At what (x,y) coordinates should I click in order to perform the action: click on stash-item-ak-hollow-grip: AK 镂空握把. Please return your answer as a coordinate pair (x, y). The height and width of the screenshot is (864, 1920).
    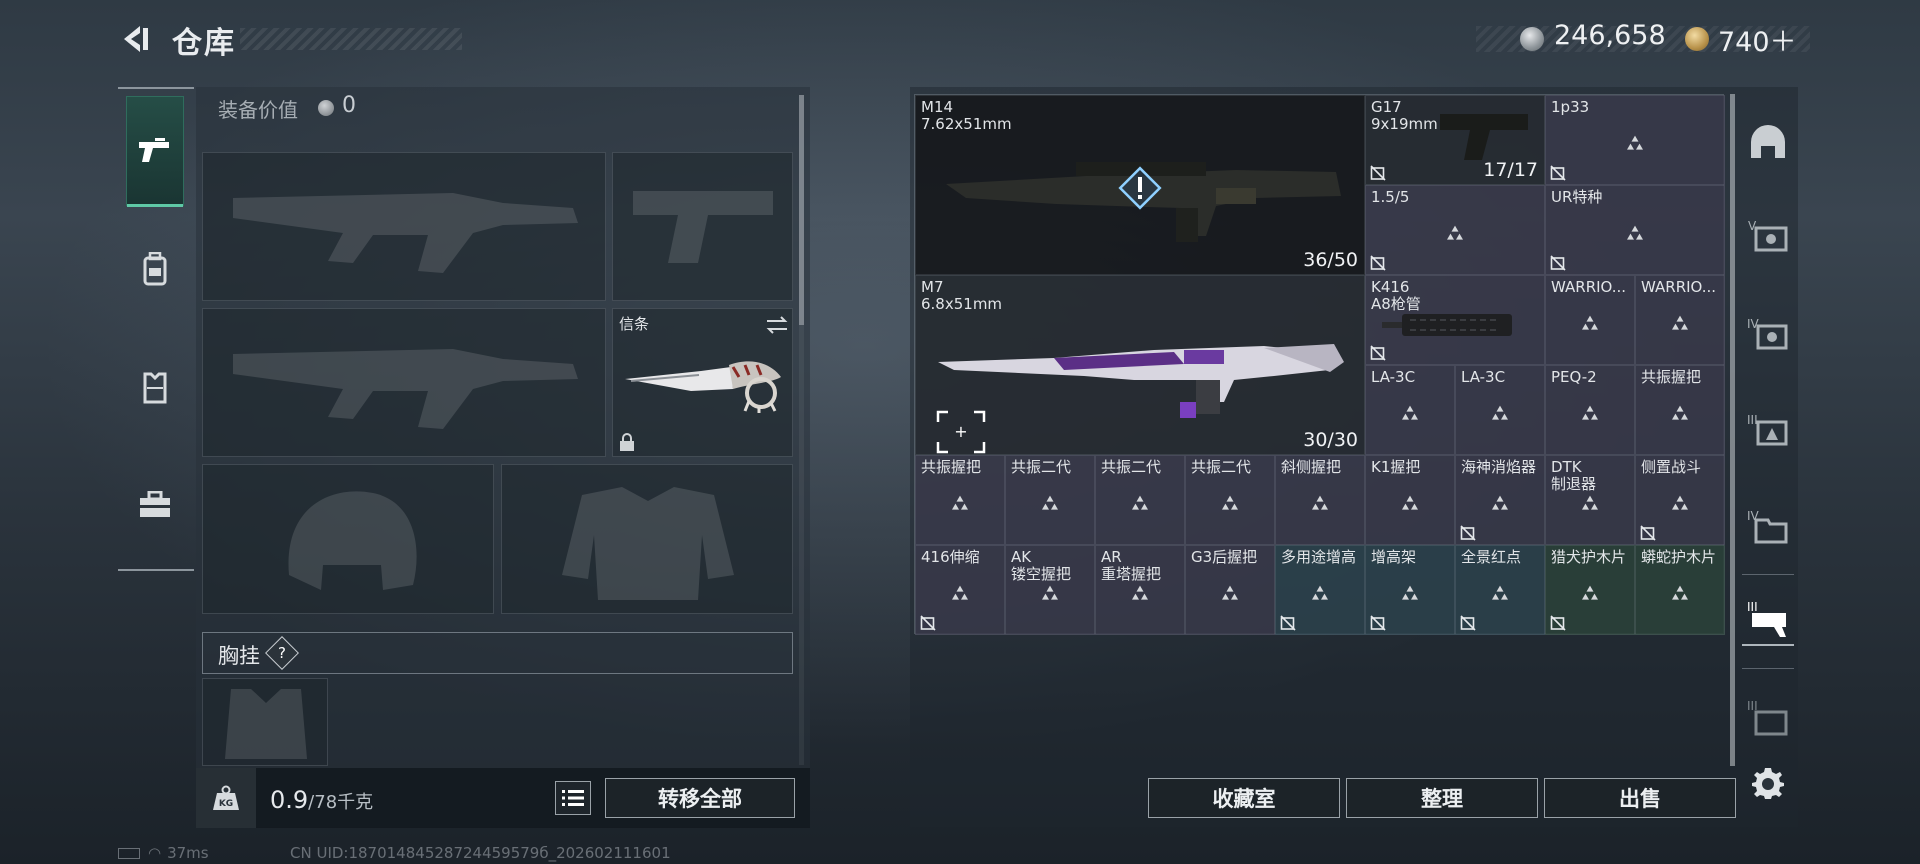
    Looking at the image, I should click on (1050, 590).